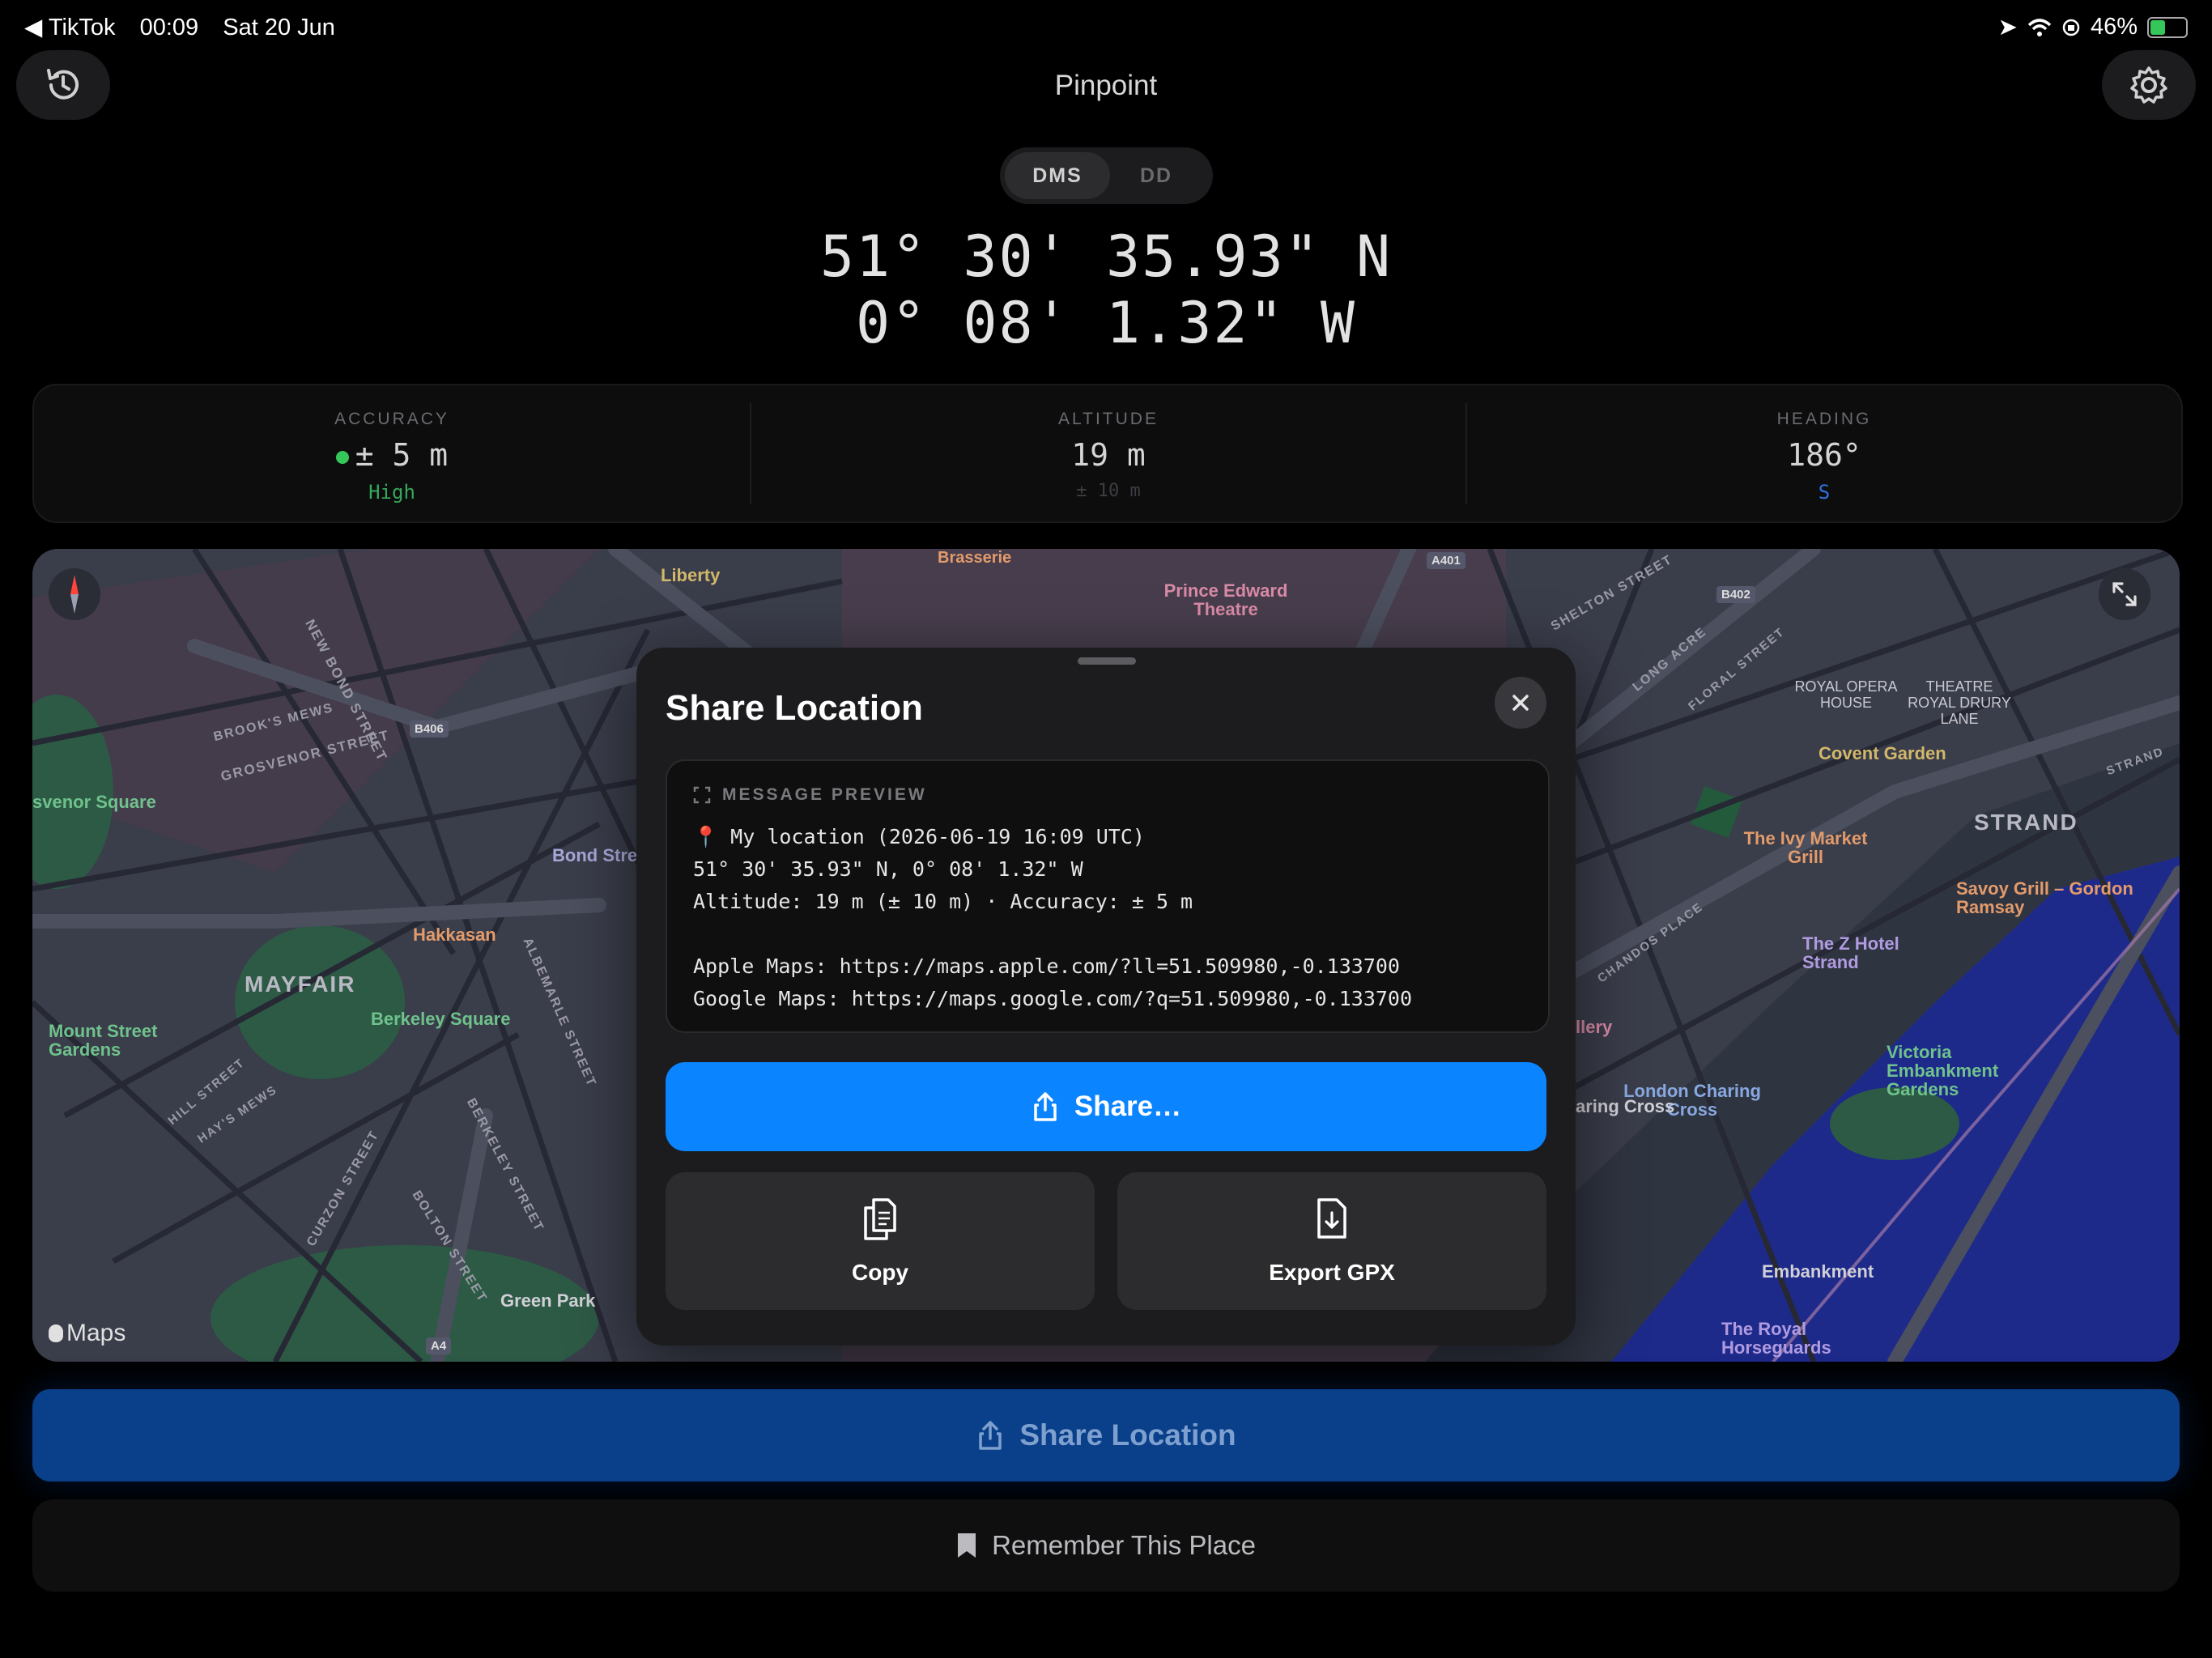 Image resolution: width=2212 pixels, height=1658 pixels. Describe the element at coordinates (391, 492) in the screenshot. I see `accuracy-quality: High` at that location.